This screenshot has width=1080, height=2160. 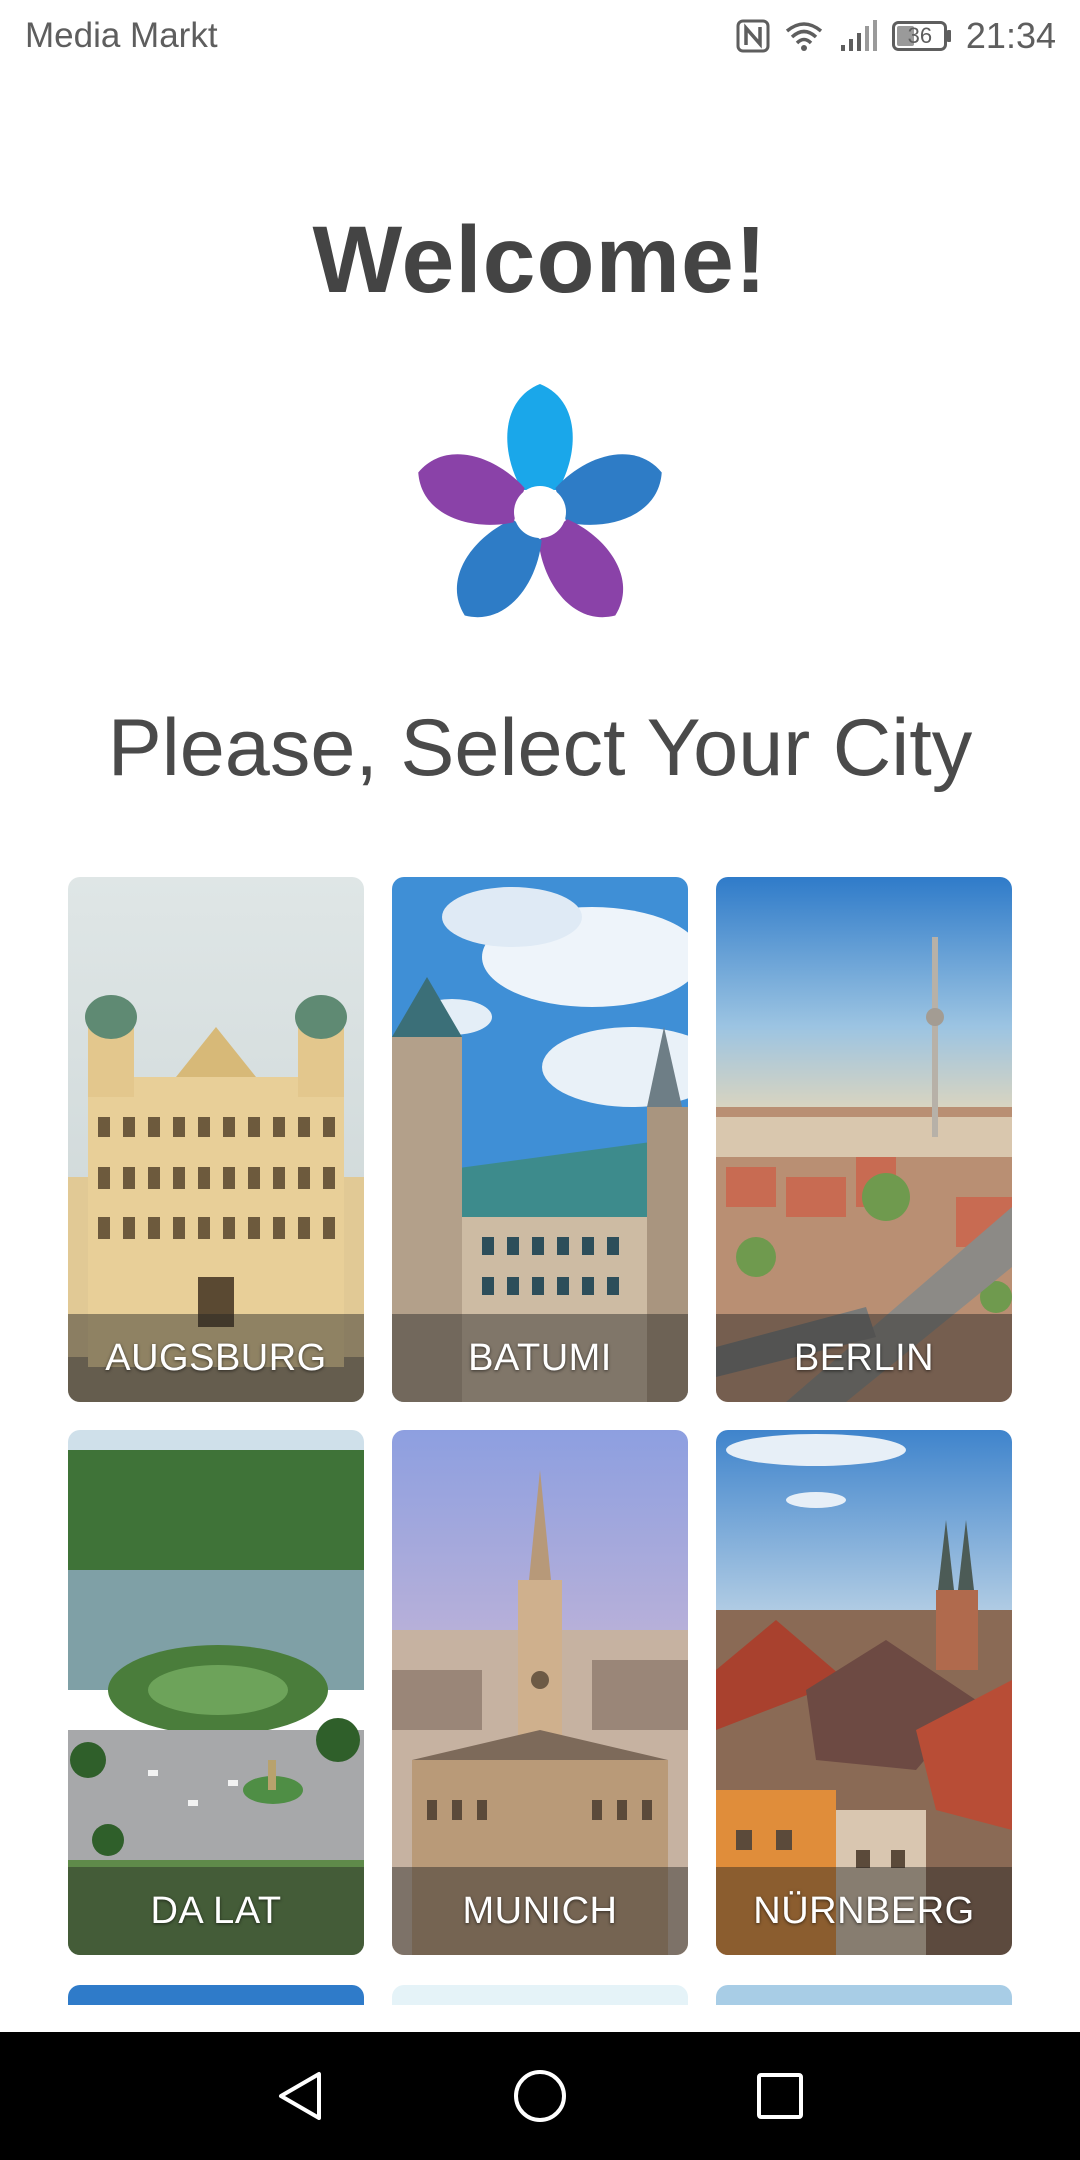 I want to click on battery-icon: 36, so click(x=921, y=36).